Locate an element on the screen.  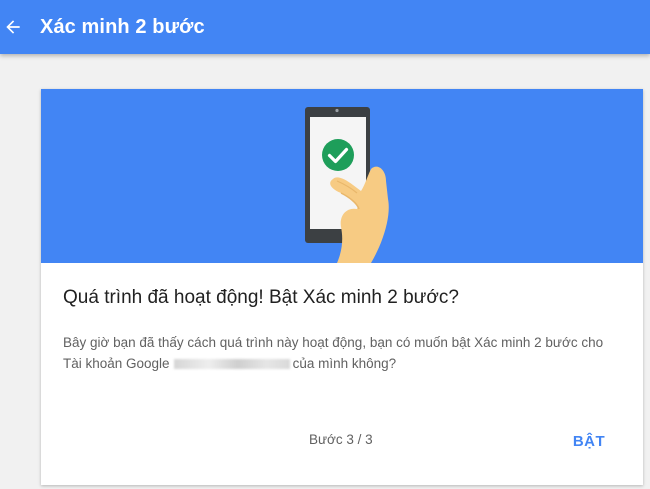
back-button is located at coordinates (13, 27).